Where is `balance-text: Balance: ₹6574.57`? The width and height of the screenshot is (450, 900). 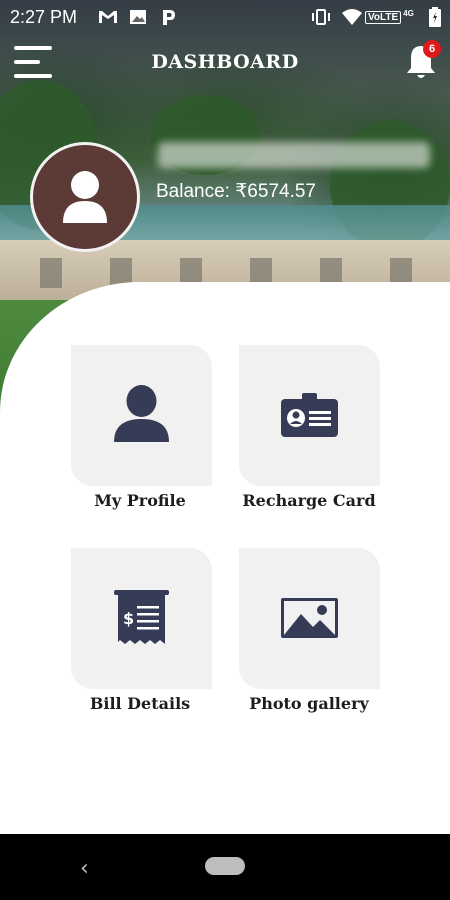
balance-text: Balance: ₹6574.57 is located at coordinates (236, 191).